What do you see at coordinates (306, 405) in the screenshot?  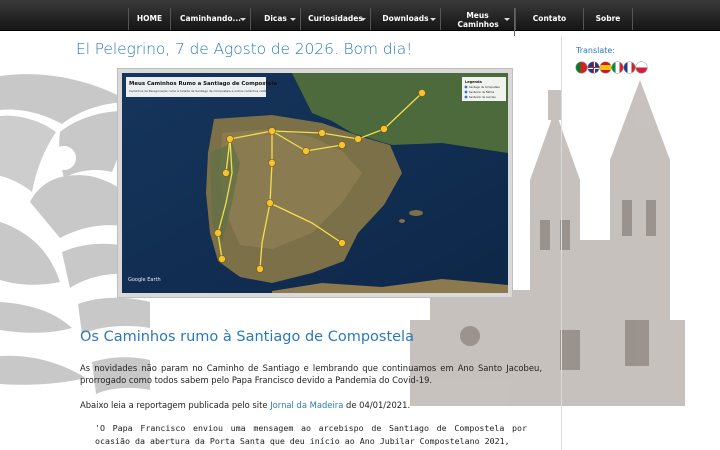 I see `jornal-da-madeira-link: Jornal da Madeira` at bounding box center [306, 405].